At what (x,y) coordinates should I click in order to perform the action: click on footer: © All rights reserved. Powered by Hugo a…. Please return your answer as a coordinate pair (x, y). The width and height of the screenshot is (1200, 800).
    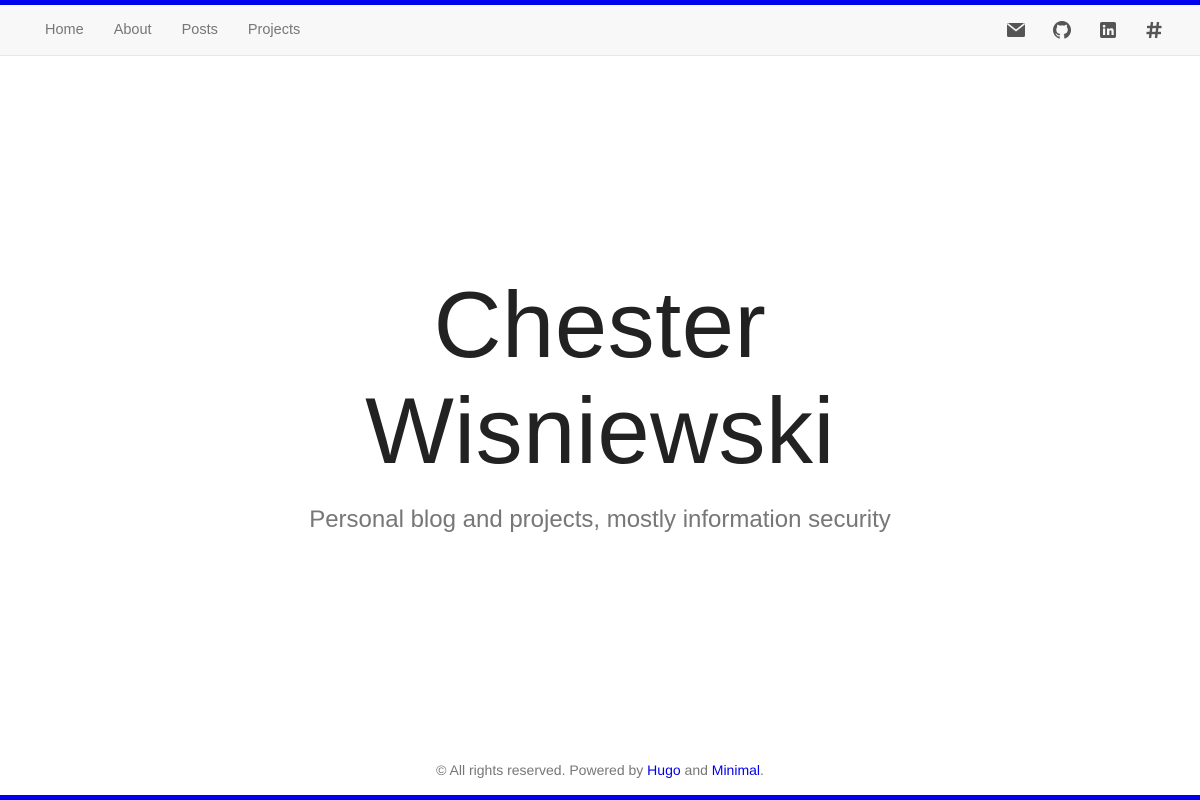
    Looking at the image, I should click on (600, 770).